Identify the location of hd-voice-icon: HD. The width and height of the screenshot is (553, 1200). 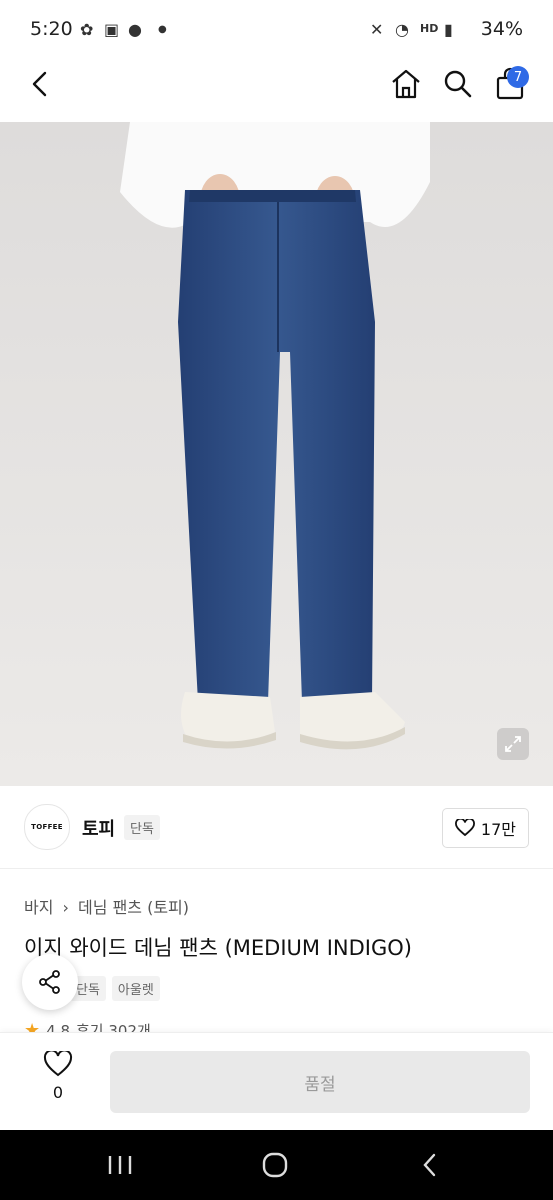
(429, 28).